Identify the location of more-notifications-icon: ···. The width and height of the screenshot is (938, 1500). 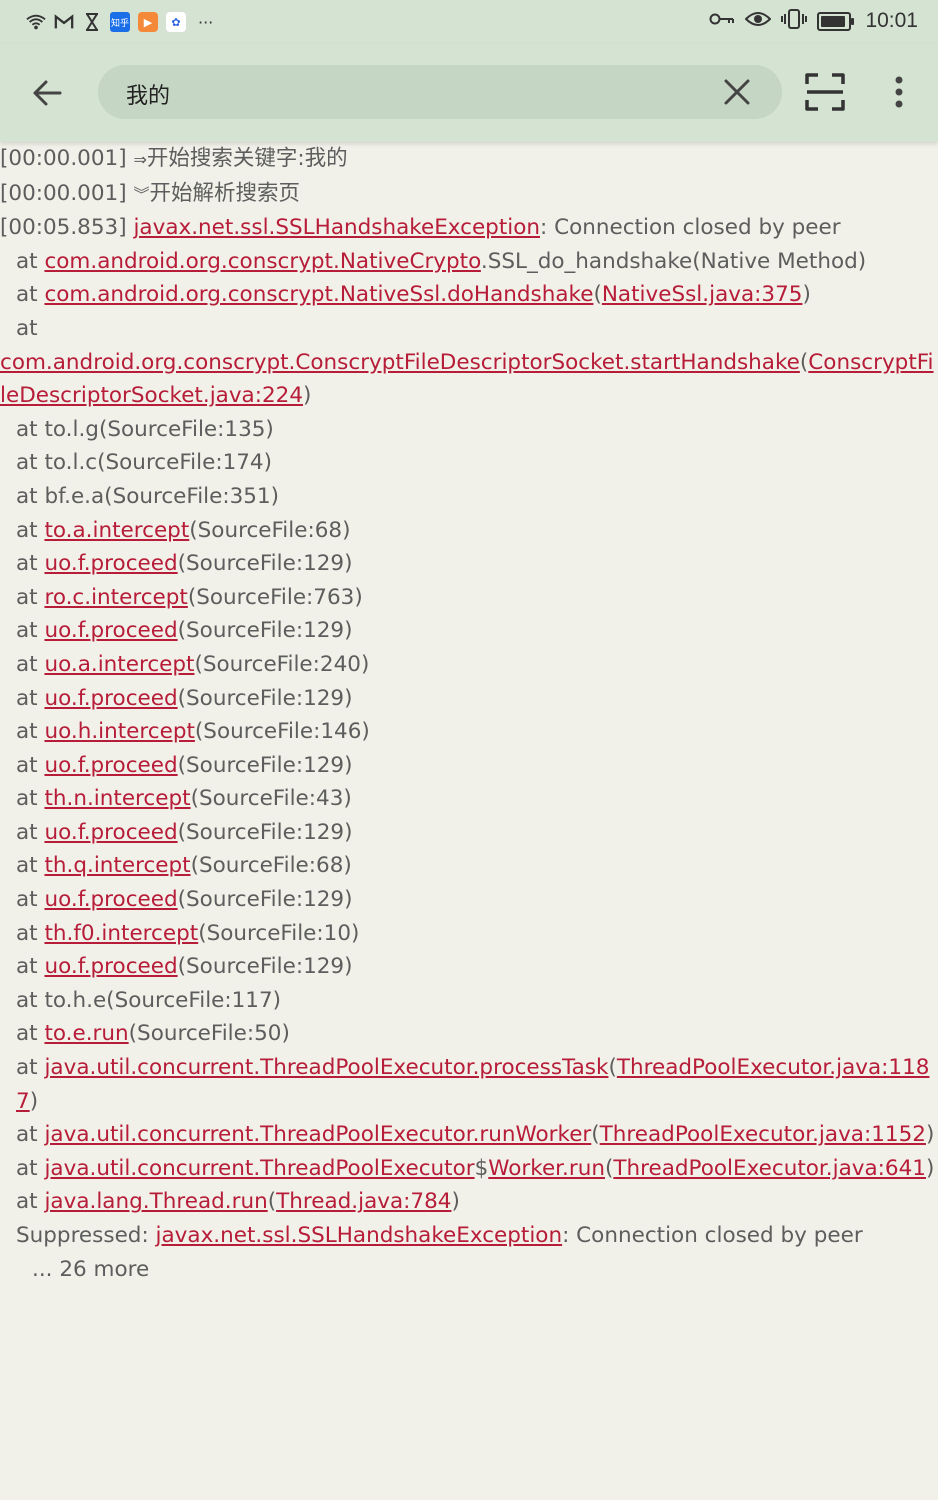
(206, 22).